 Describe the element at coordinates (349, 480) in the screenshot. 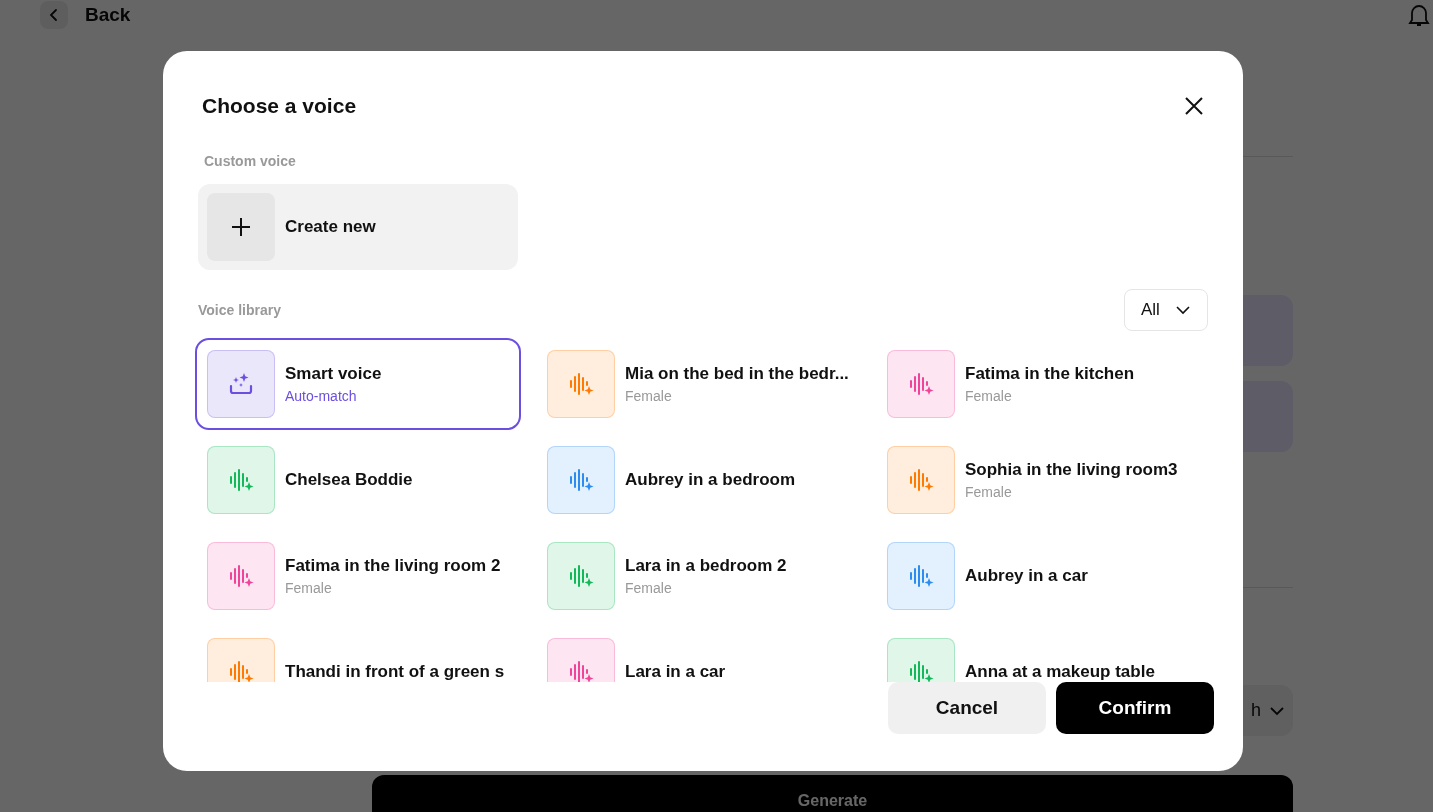

I see `voice-name: Chelsea Boddie` at that location.